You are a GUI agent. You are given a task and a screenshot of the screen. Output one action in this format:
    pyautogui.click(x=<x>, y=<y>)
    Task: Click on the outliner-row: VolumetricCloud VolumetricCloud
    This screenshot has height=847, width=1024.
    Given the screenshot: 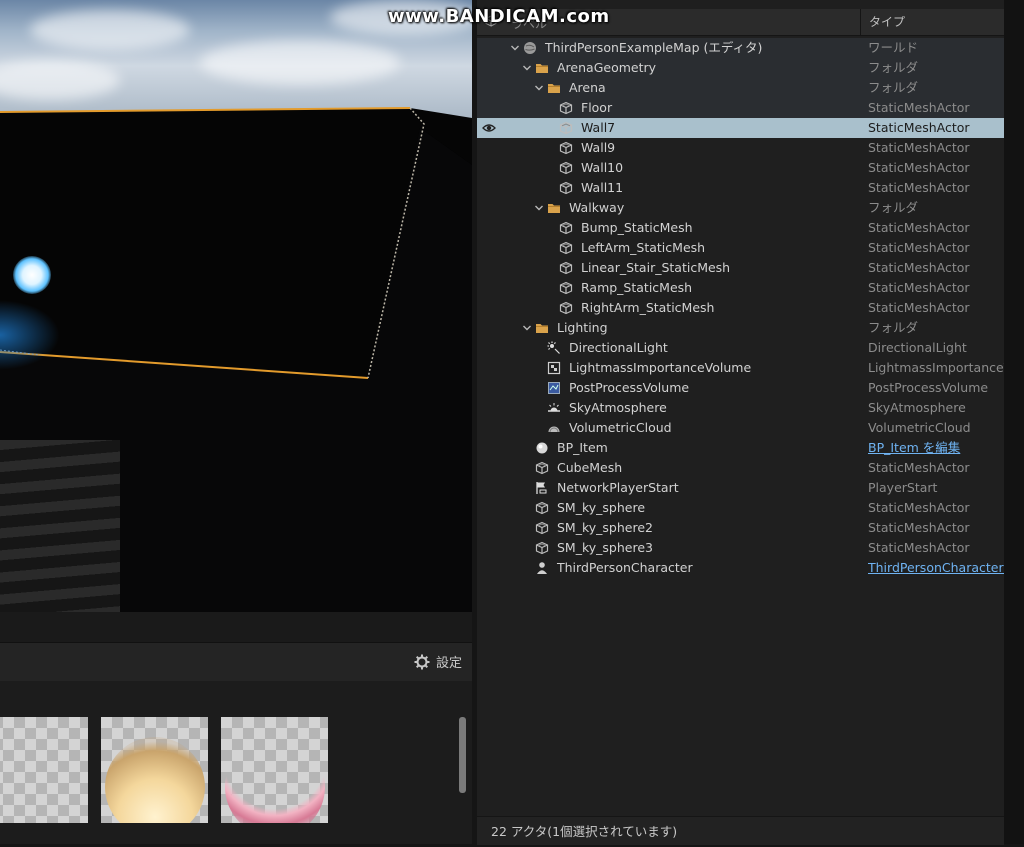 What is the action you would take?
    pyautogui.click(x=740, y=428)
    